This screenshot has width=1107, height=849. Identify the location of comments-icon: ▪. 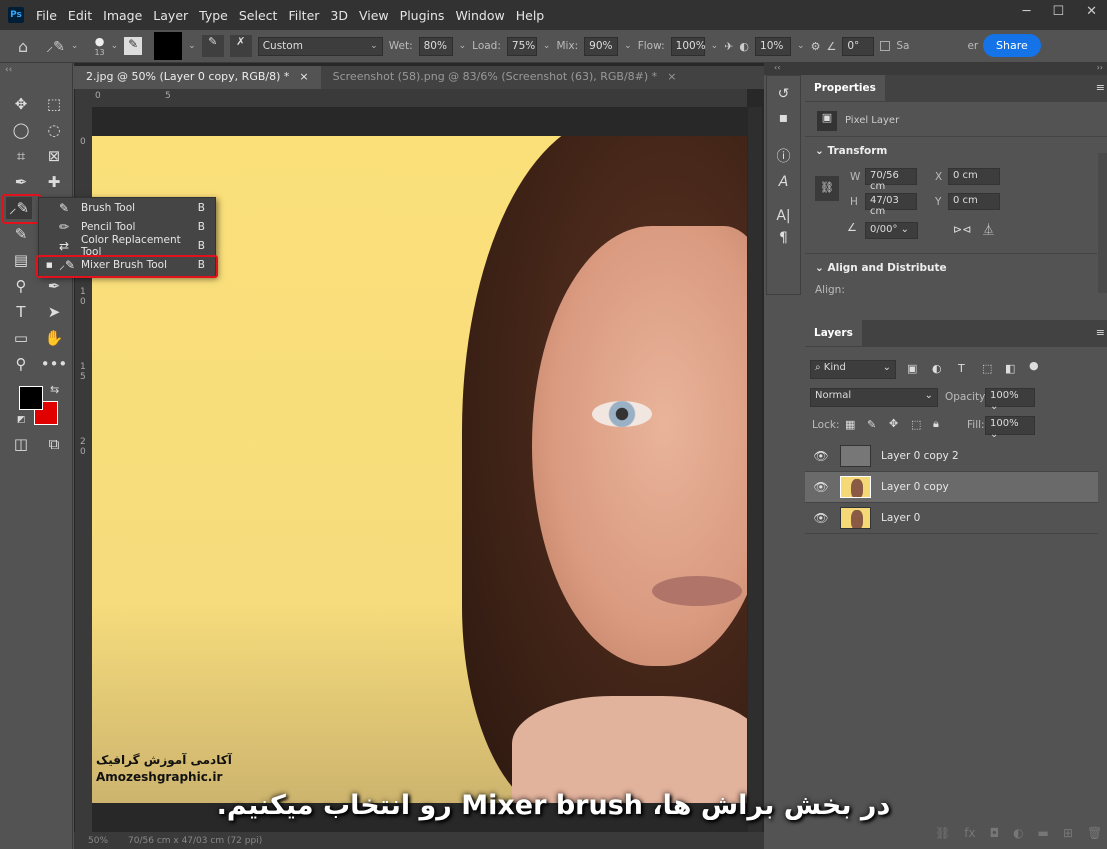
(783, 118).